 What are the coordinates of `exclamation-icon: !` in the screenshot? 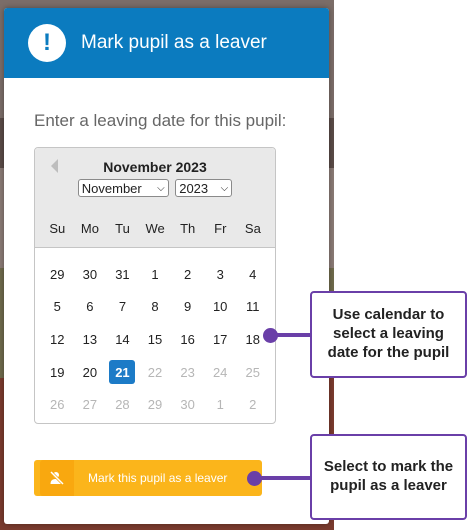 It's located at (47, 43).